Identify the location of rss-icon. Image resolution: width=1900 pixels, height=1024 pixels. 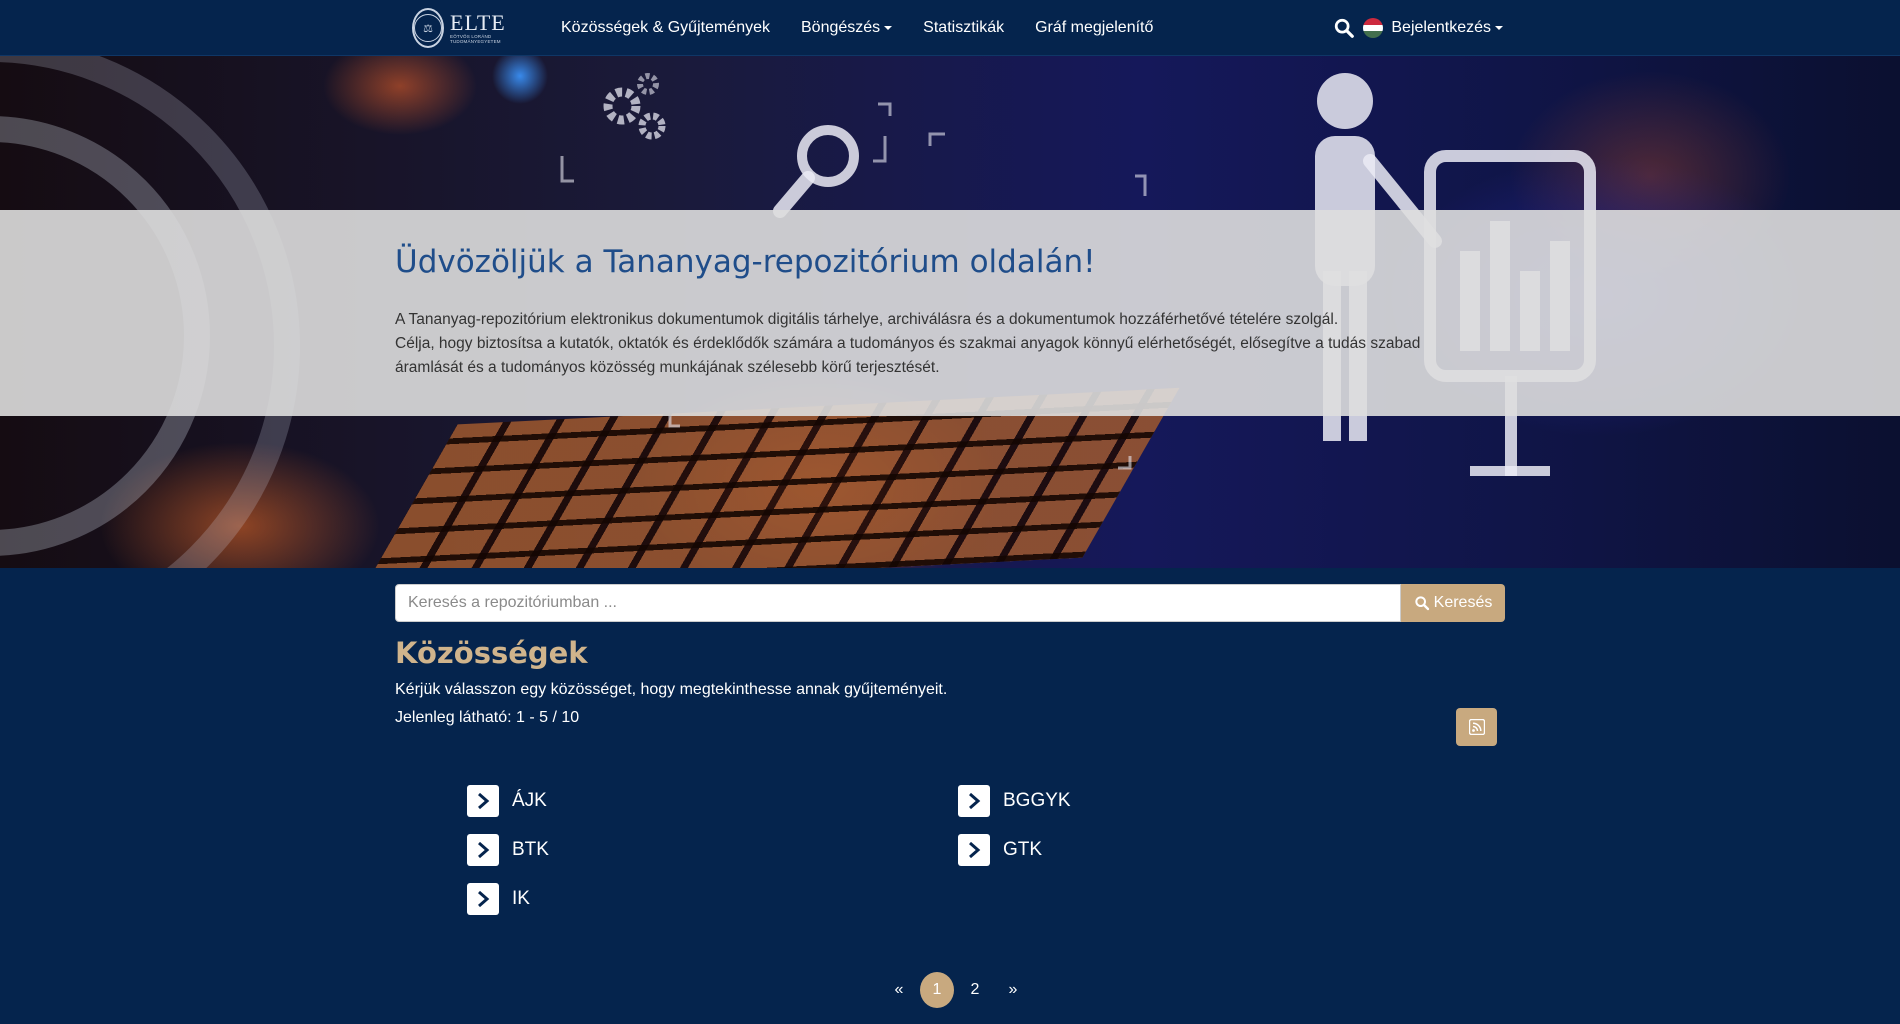
(1476, 727).